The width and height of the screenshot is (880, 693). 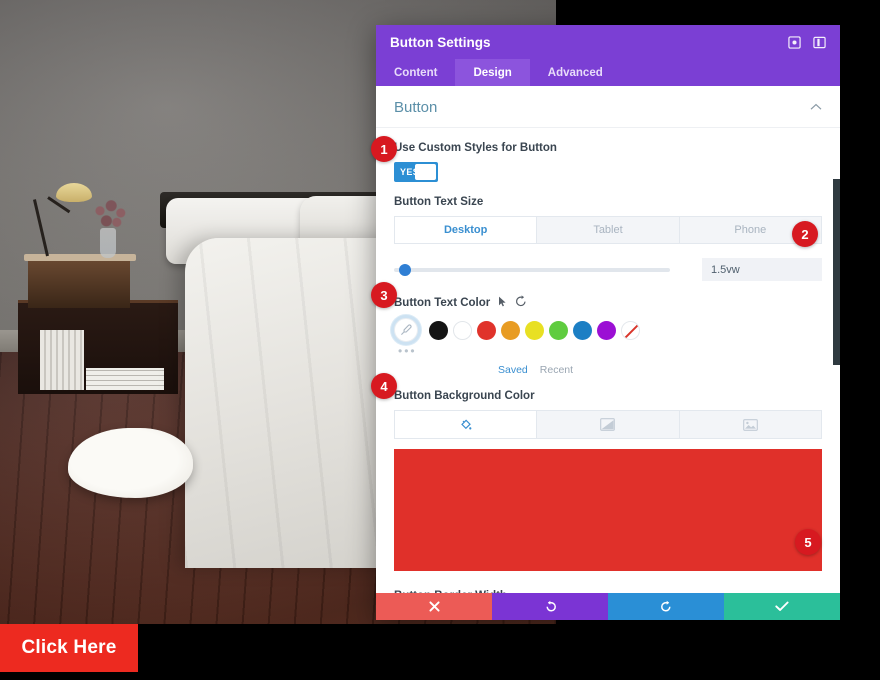 I want to click on section-title: Button, so click(x=416, y=107).